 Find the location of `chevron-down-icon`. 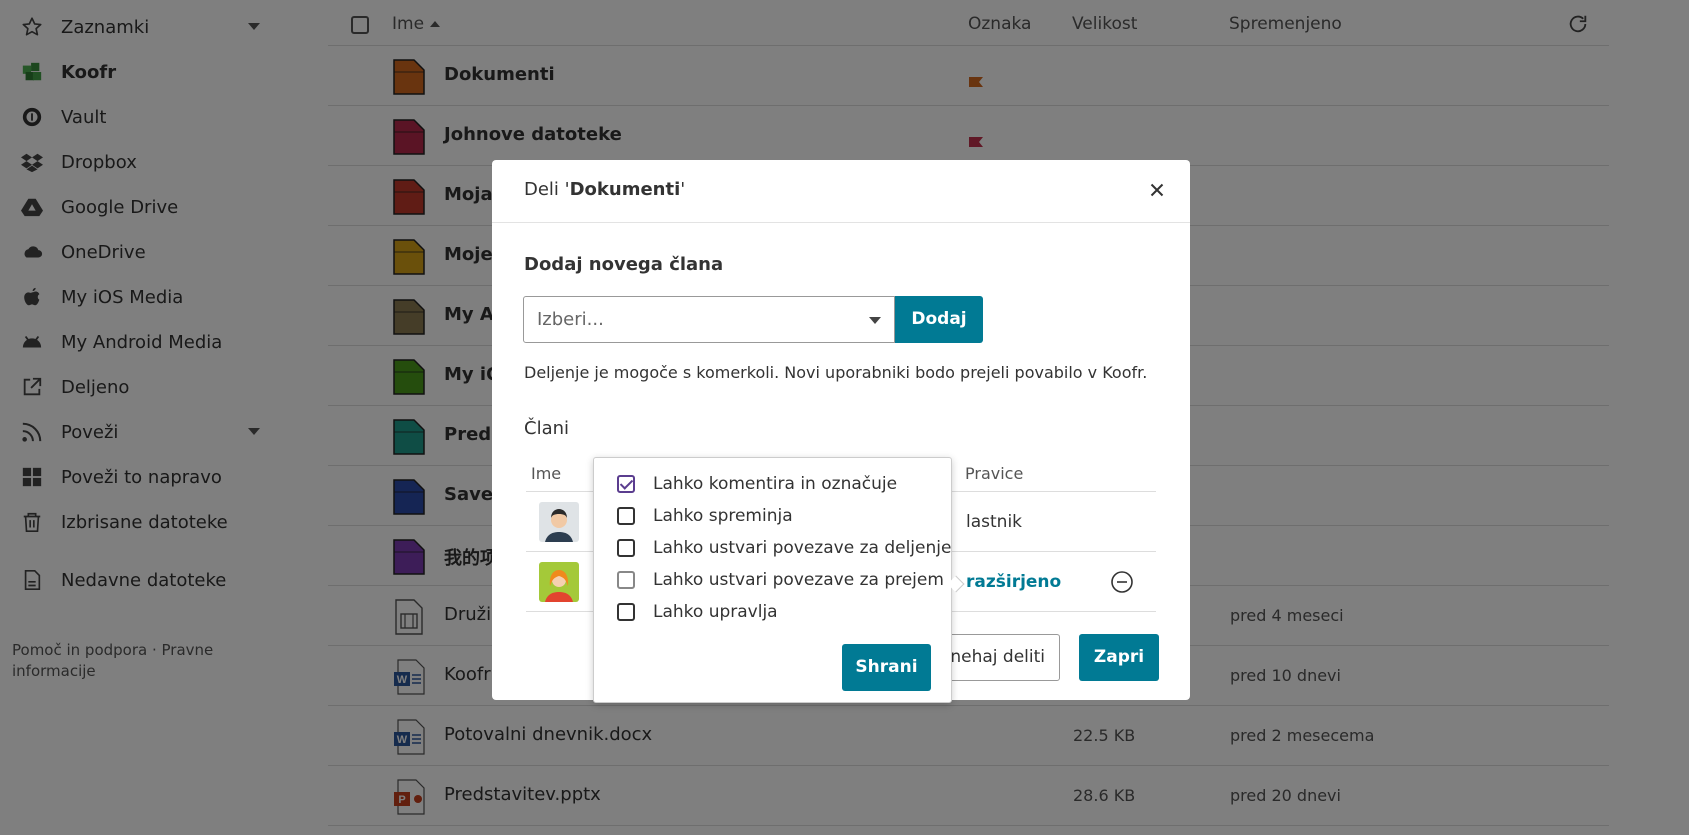

chevron-down-icon is located at coordinates (875, 320).